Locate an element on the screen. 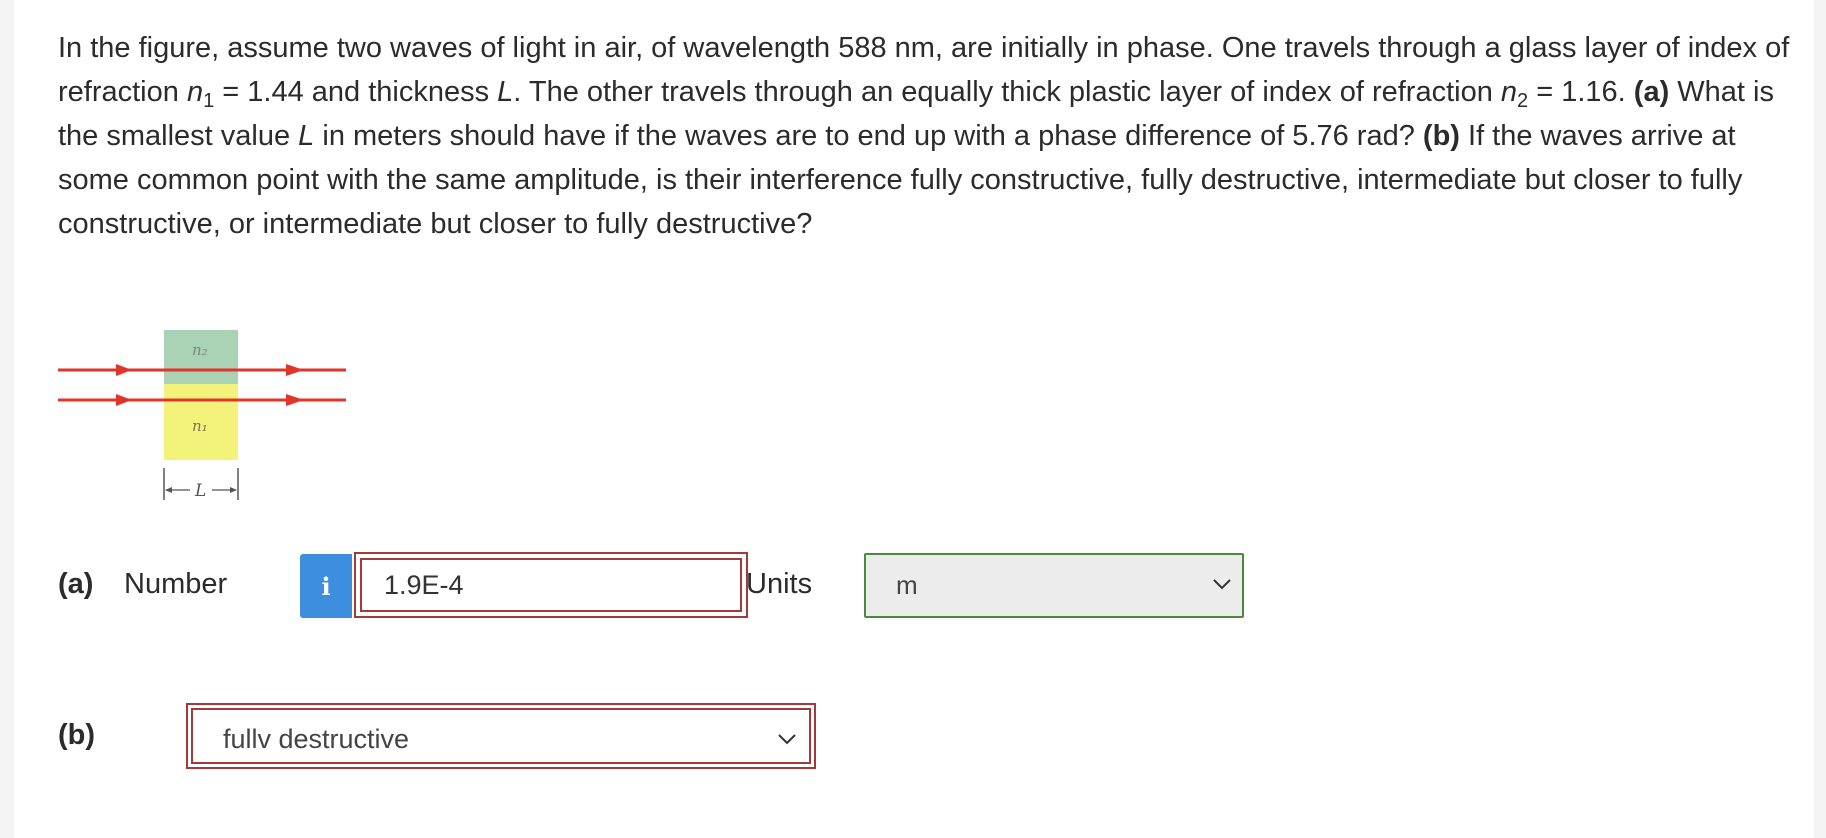 This screenshot has height=838, width=1826. answer-number-input: 1.9E-4 is located at coordinates (551, 585).